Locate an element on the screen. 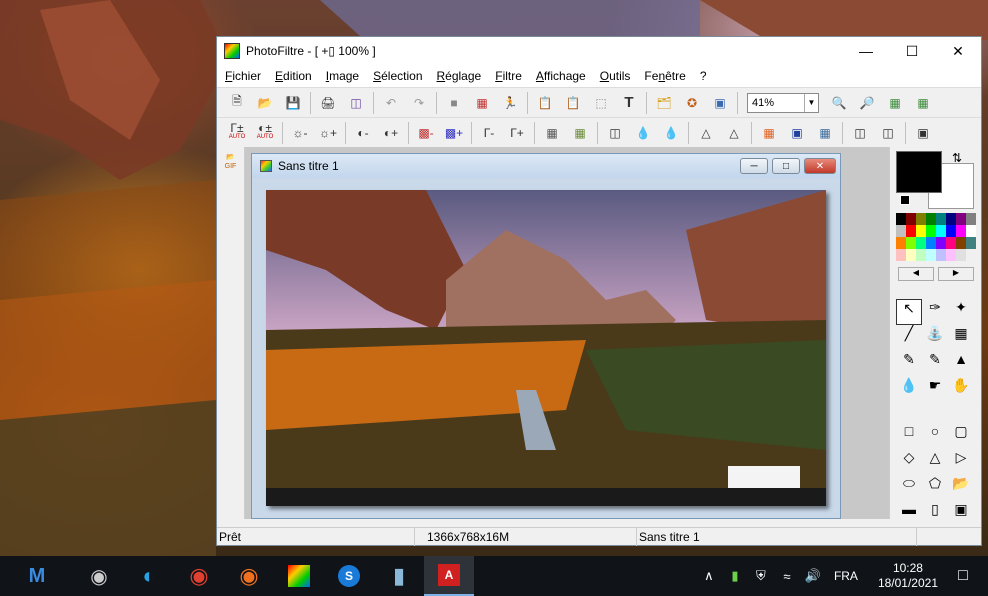 Image resolution: width=988 pixels, height=596 pixels. gif-export-icon: 📂 GIF is located at coordinates (231, 163).